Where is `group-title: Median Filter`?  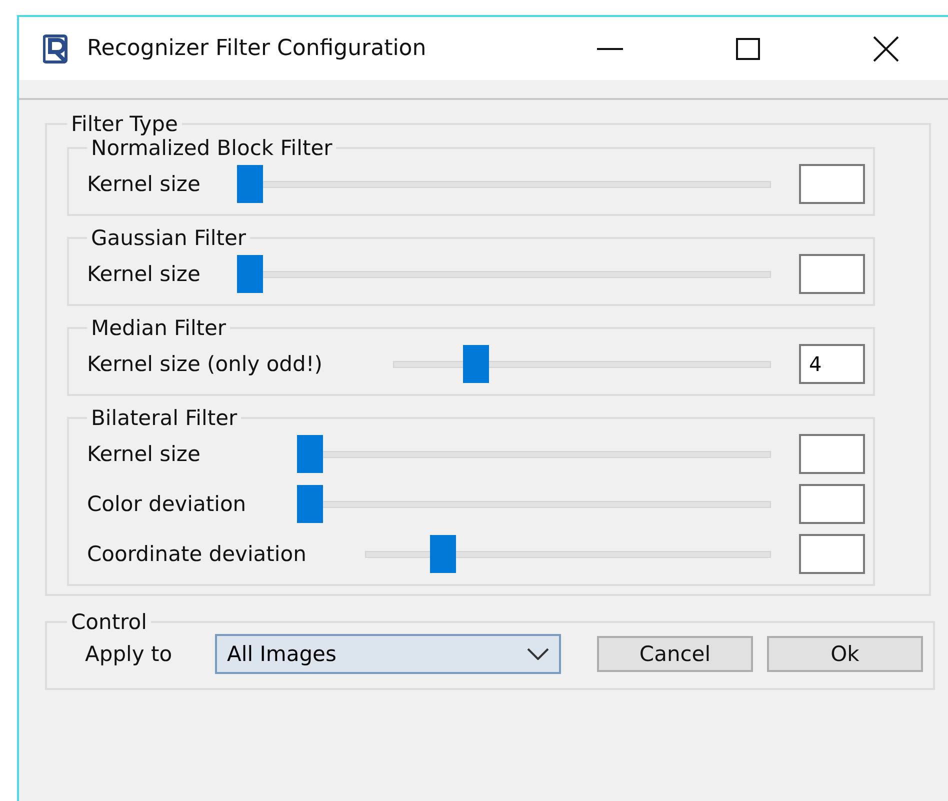 group-title: Median Filter is located at coordinates (159, 328).